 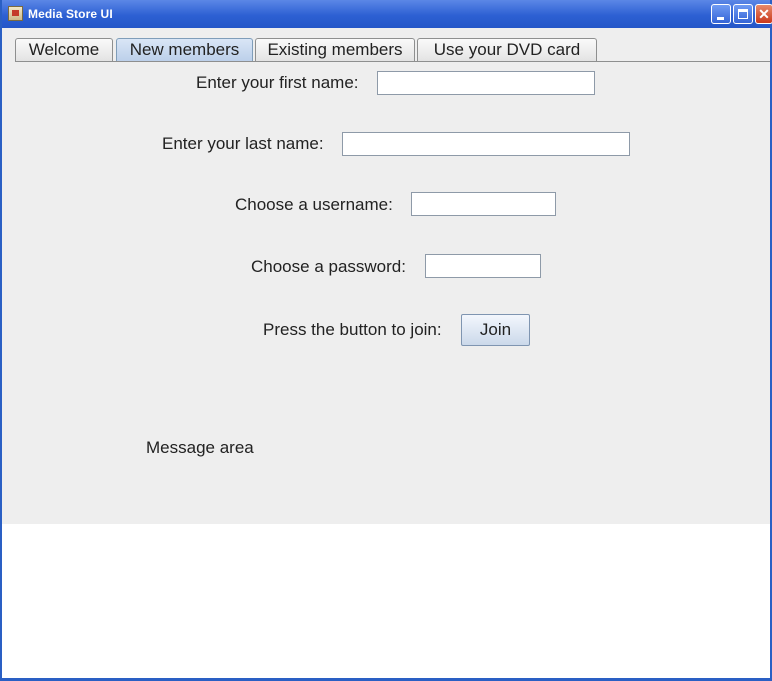 I want to click on close-button: ✕, so click(x=763, y=14).